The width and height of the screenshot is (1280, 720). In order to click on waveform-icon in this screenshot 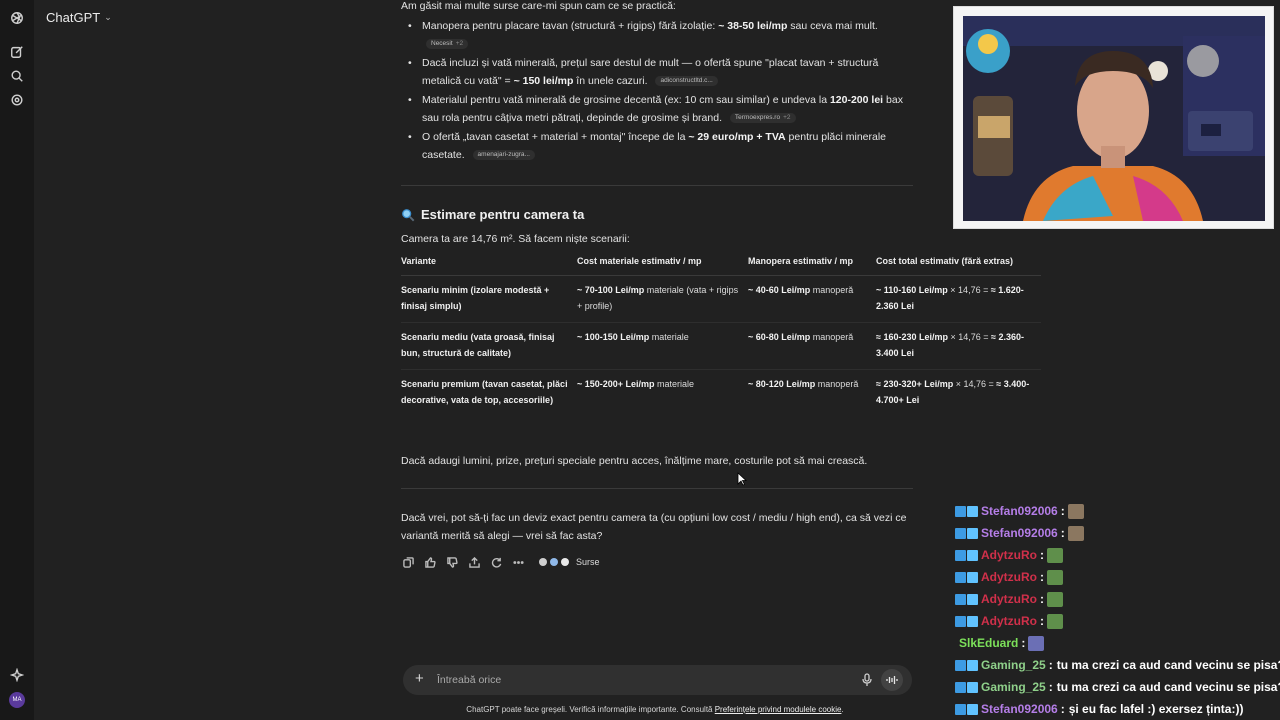, I will do `click(892, 680)`.